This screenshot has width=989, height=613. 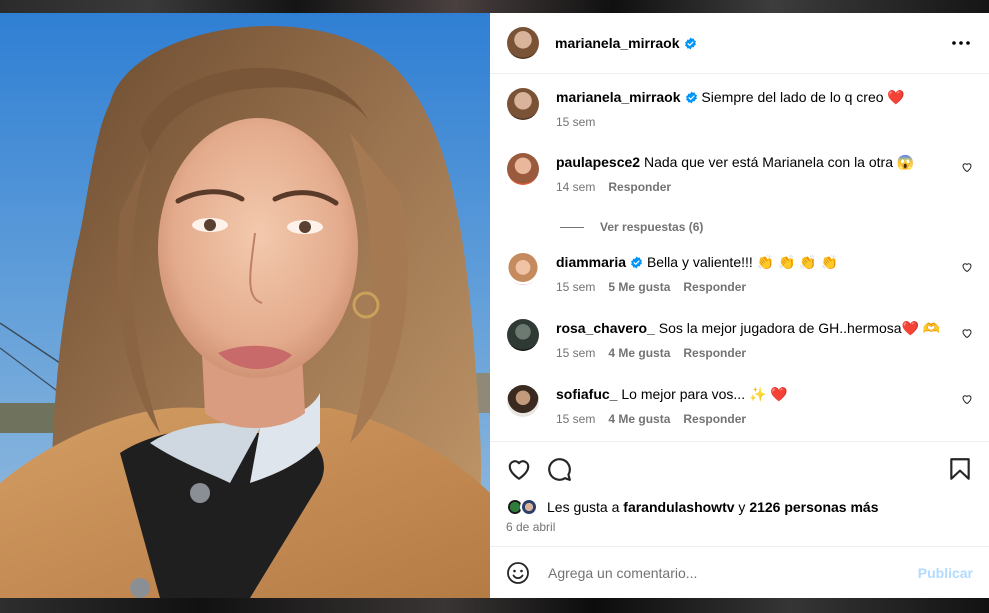 I want to click on add-comment-bar: Publicar, so click(x=739, y=572).